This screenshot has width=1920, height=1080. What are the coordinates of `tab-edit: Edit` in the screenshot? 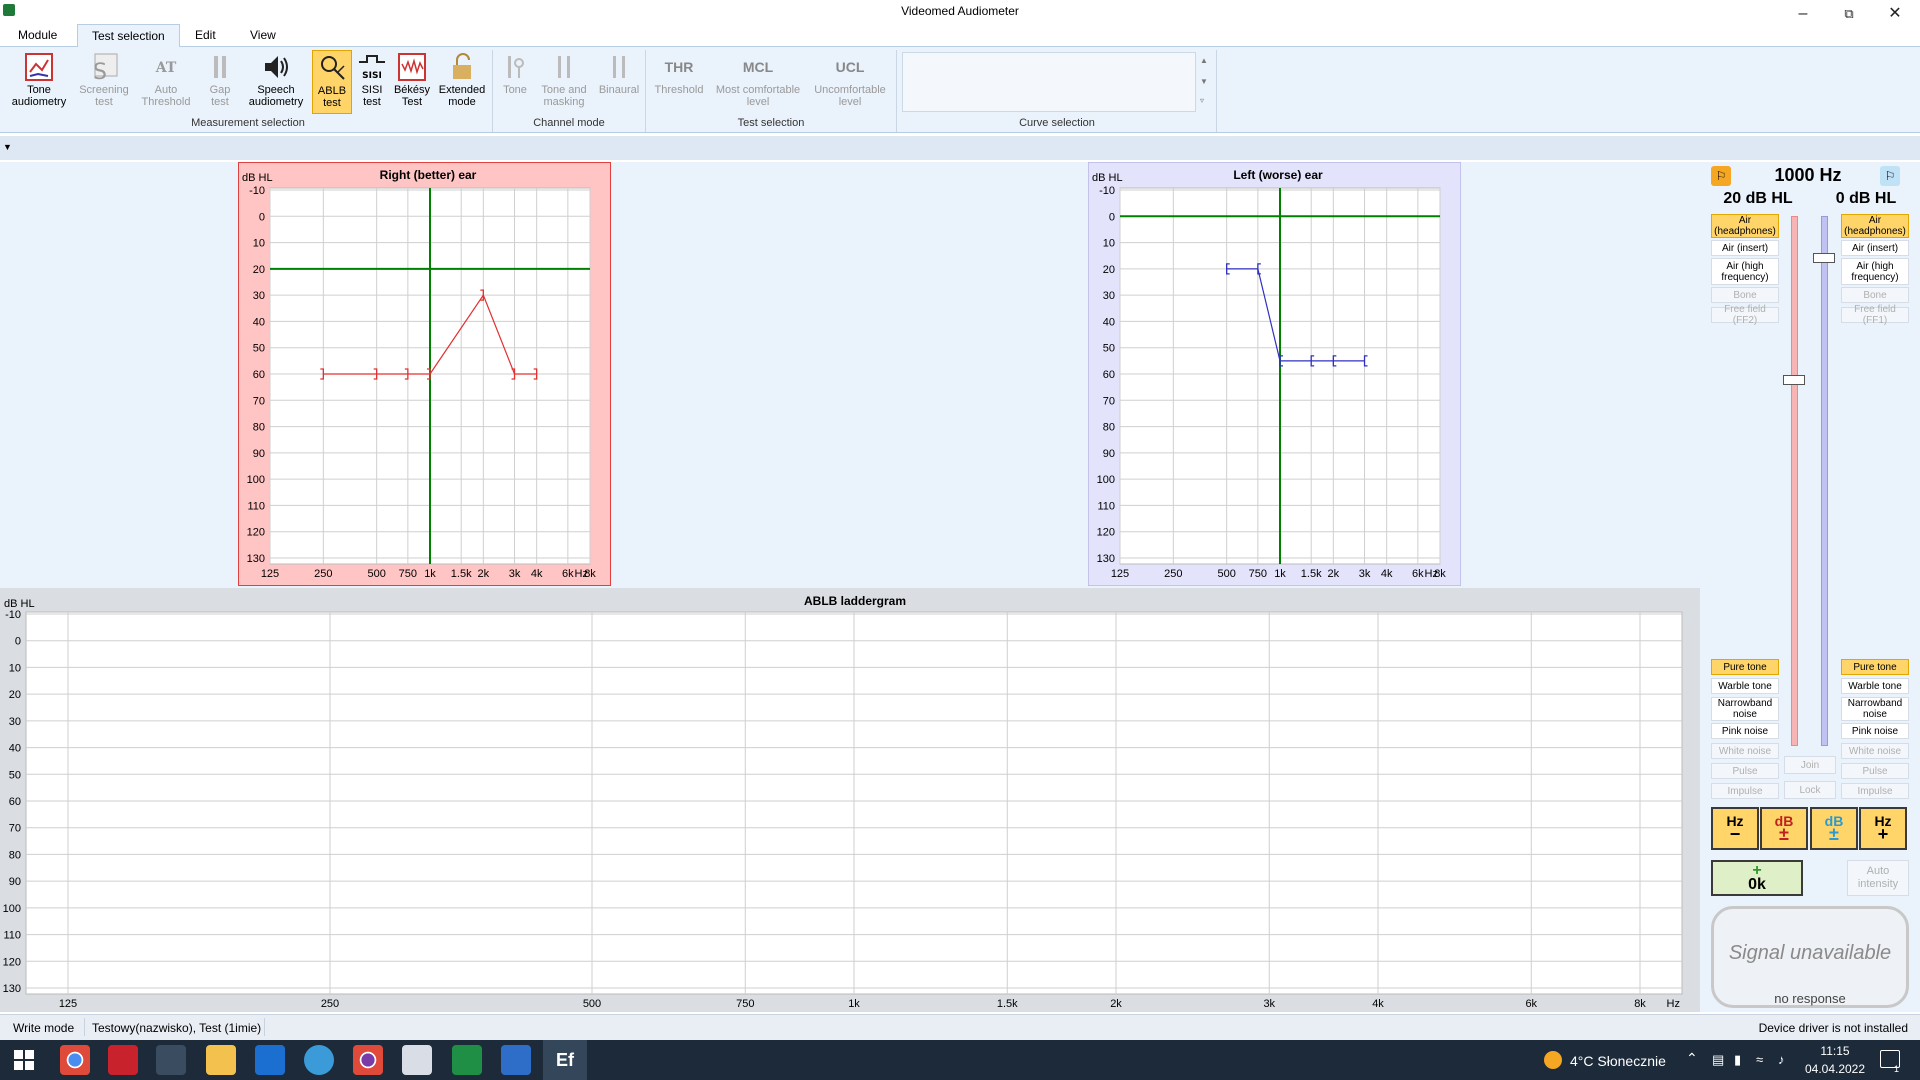 It's located at (205, 35).